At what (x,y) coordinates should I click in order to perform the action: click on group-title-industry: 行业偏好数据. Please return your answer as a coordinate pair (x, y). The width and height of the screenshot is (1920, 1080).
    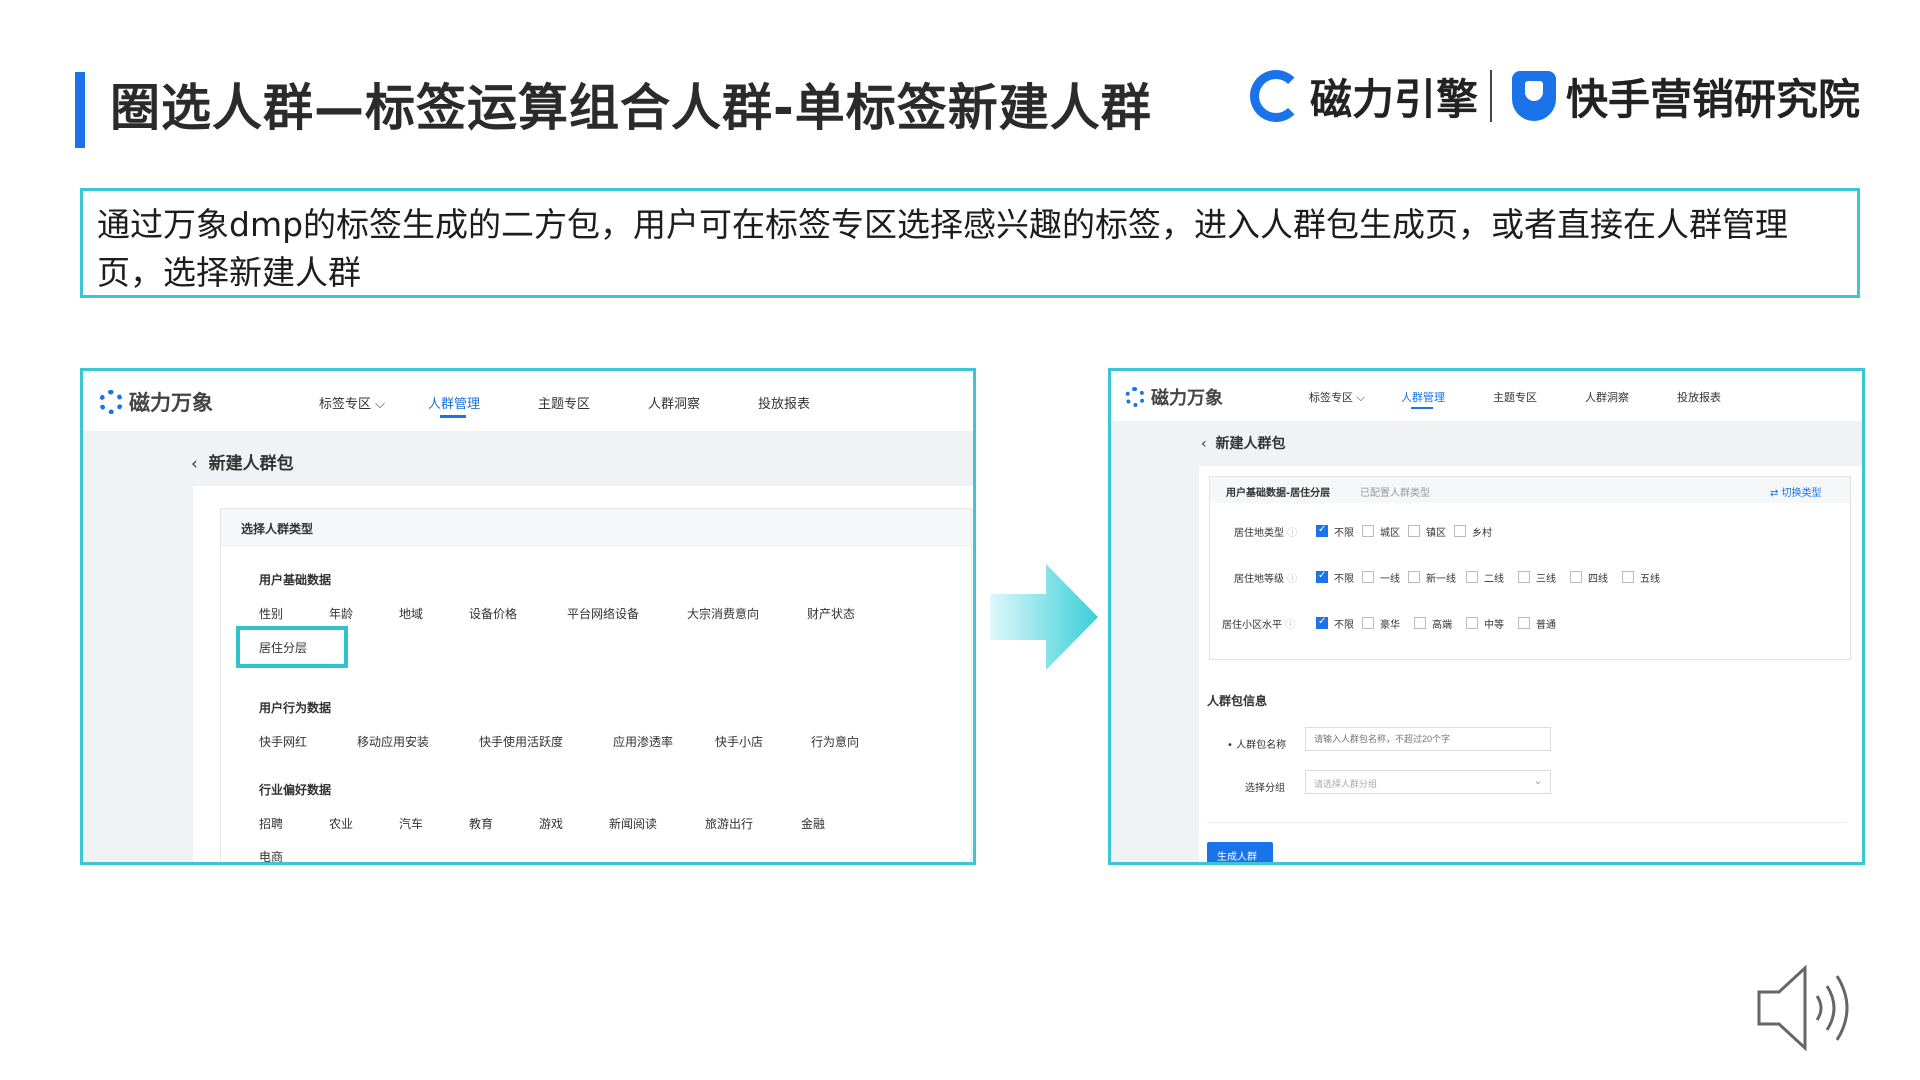
    Looking at the image, I should click on (295, 790).